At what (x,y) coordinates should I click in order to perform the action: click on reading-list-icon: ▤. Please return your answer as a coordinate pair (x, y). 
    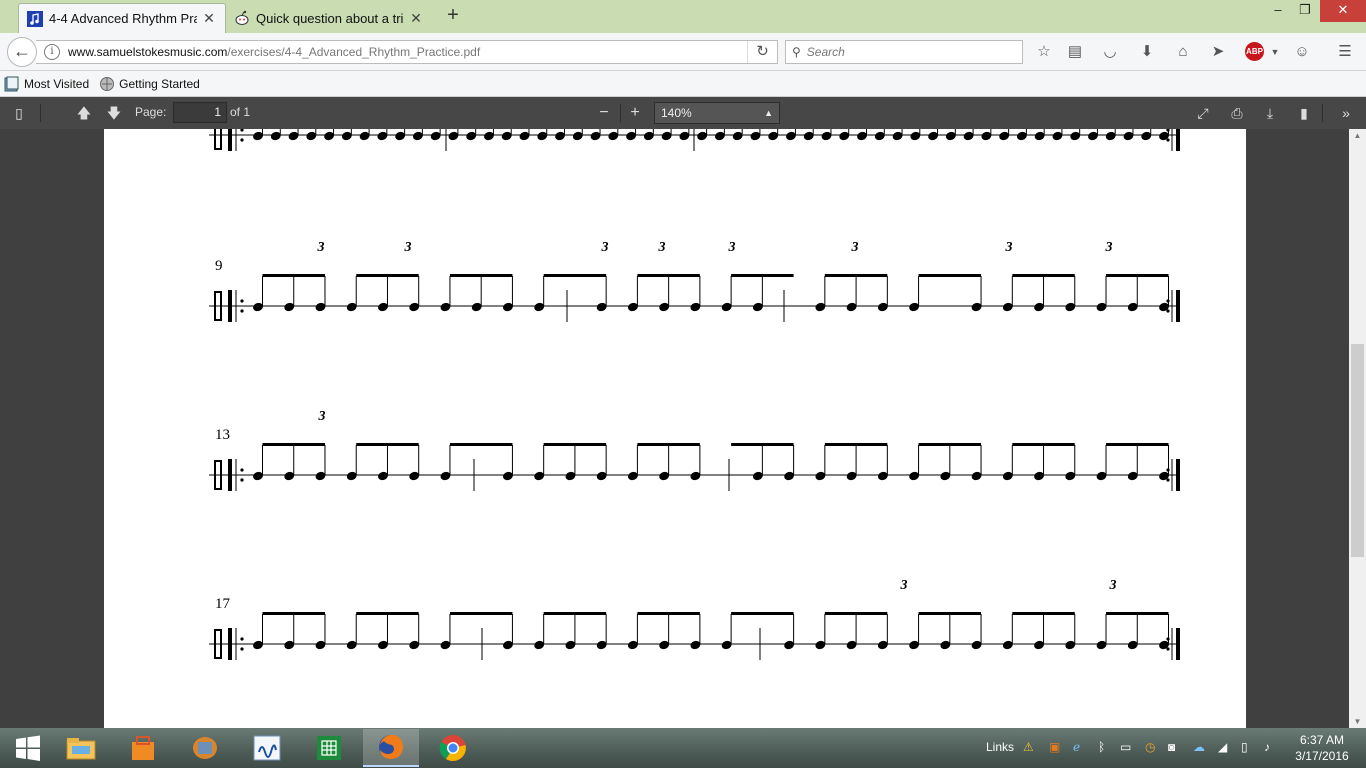
    Looking at the image, I should click on (1075, 52).